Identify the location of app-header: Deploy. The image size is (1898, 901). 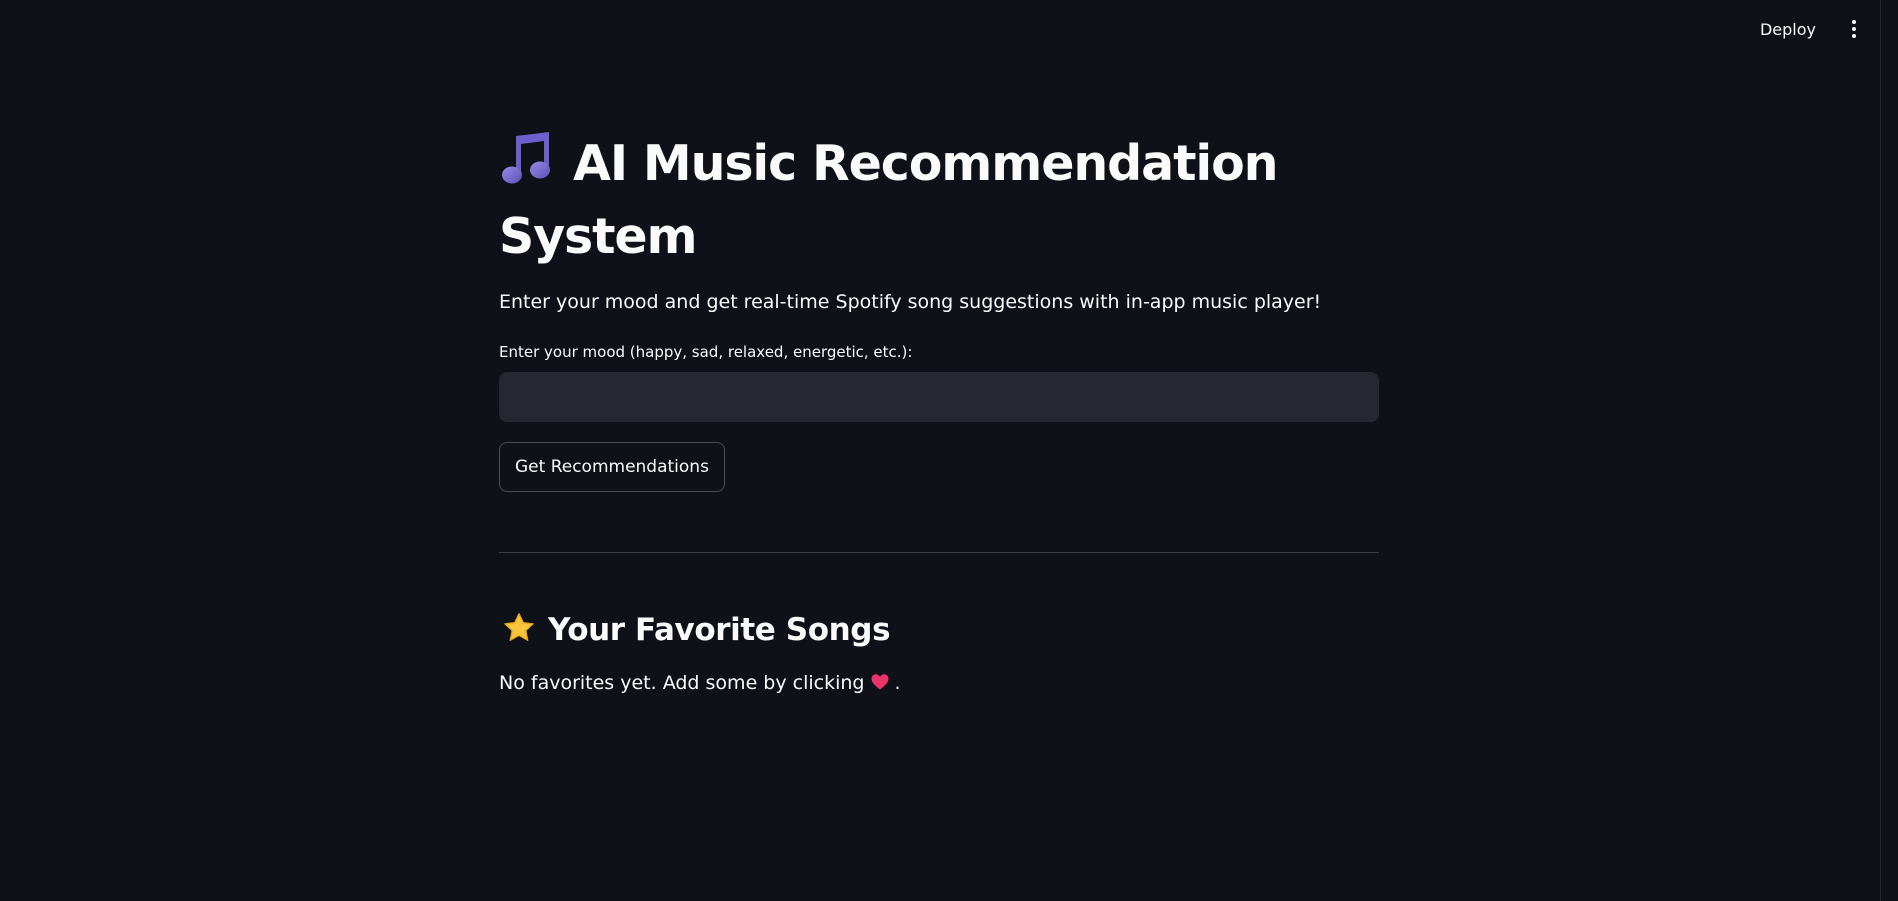
(949, 29).